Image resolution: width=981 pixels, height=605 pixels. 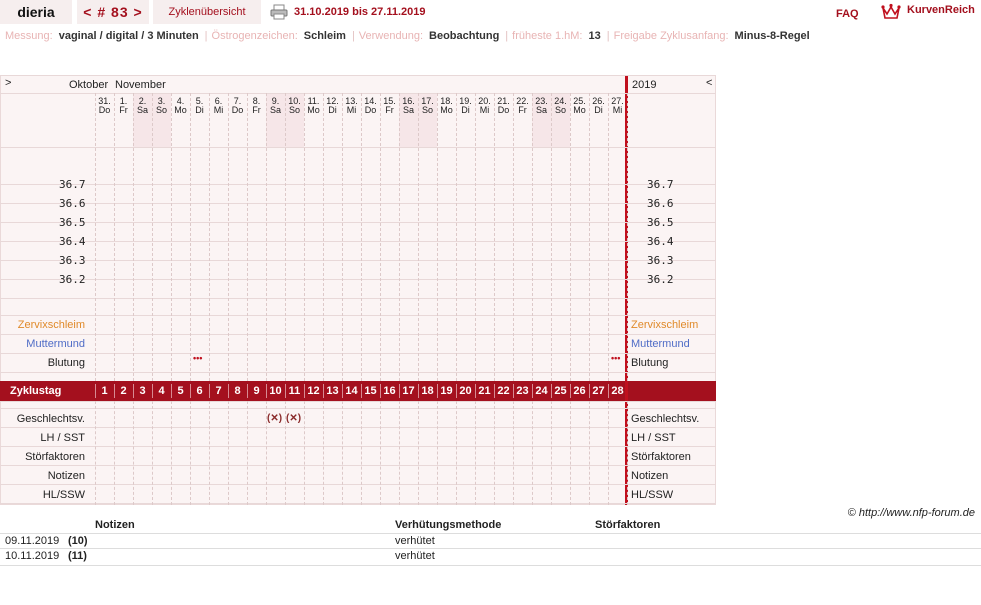 I want to click on cycle-day-number: 11, so click(x=294, y=391).